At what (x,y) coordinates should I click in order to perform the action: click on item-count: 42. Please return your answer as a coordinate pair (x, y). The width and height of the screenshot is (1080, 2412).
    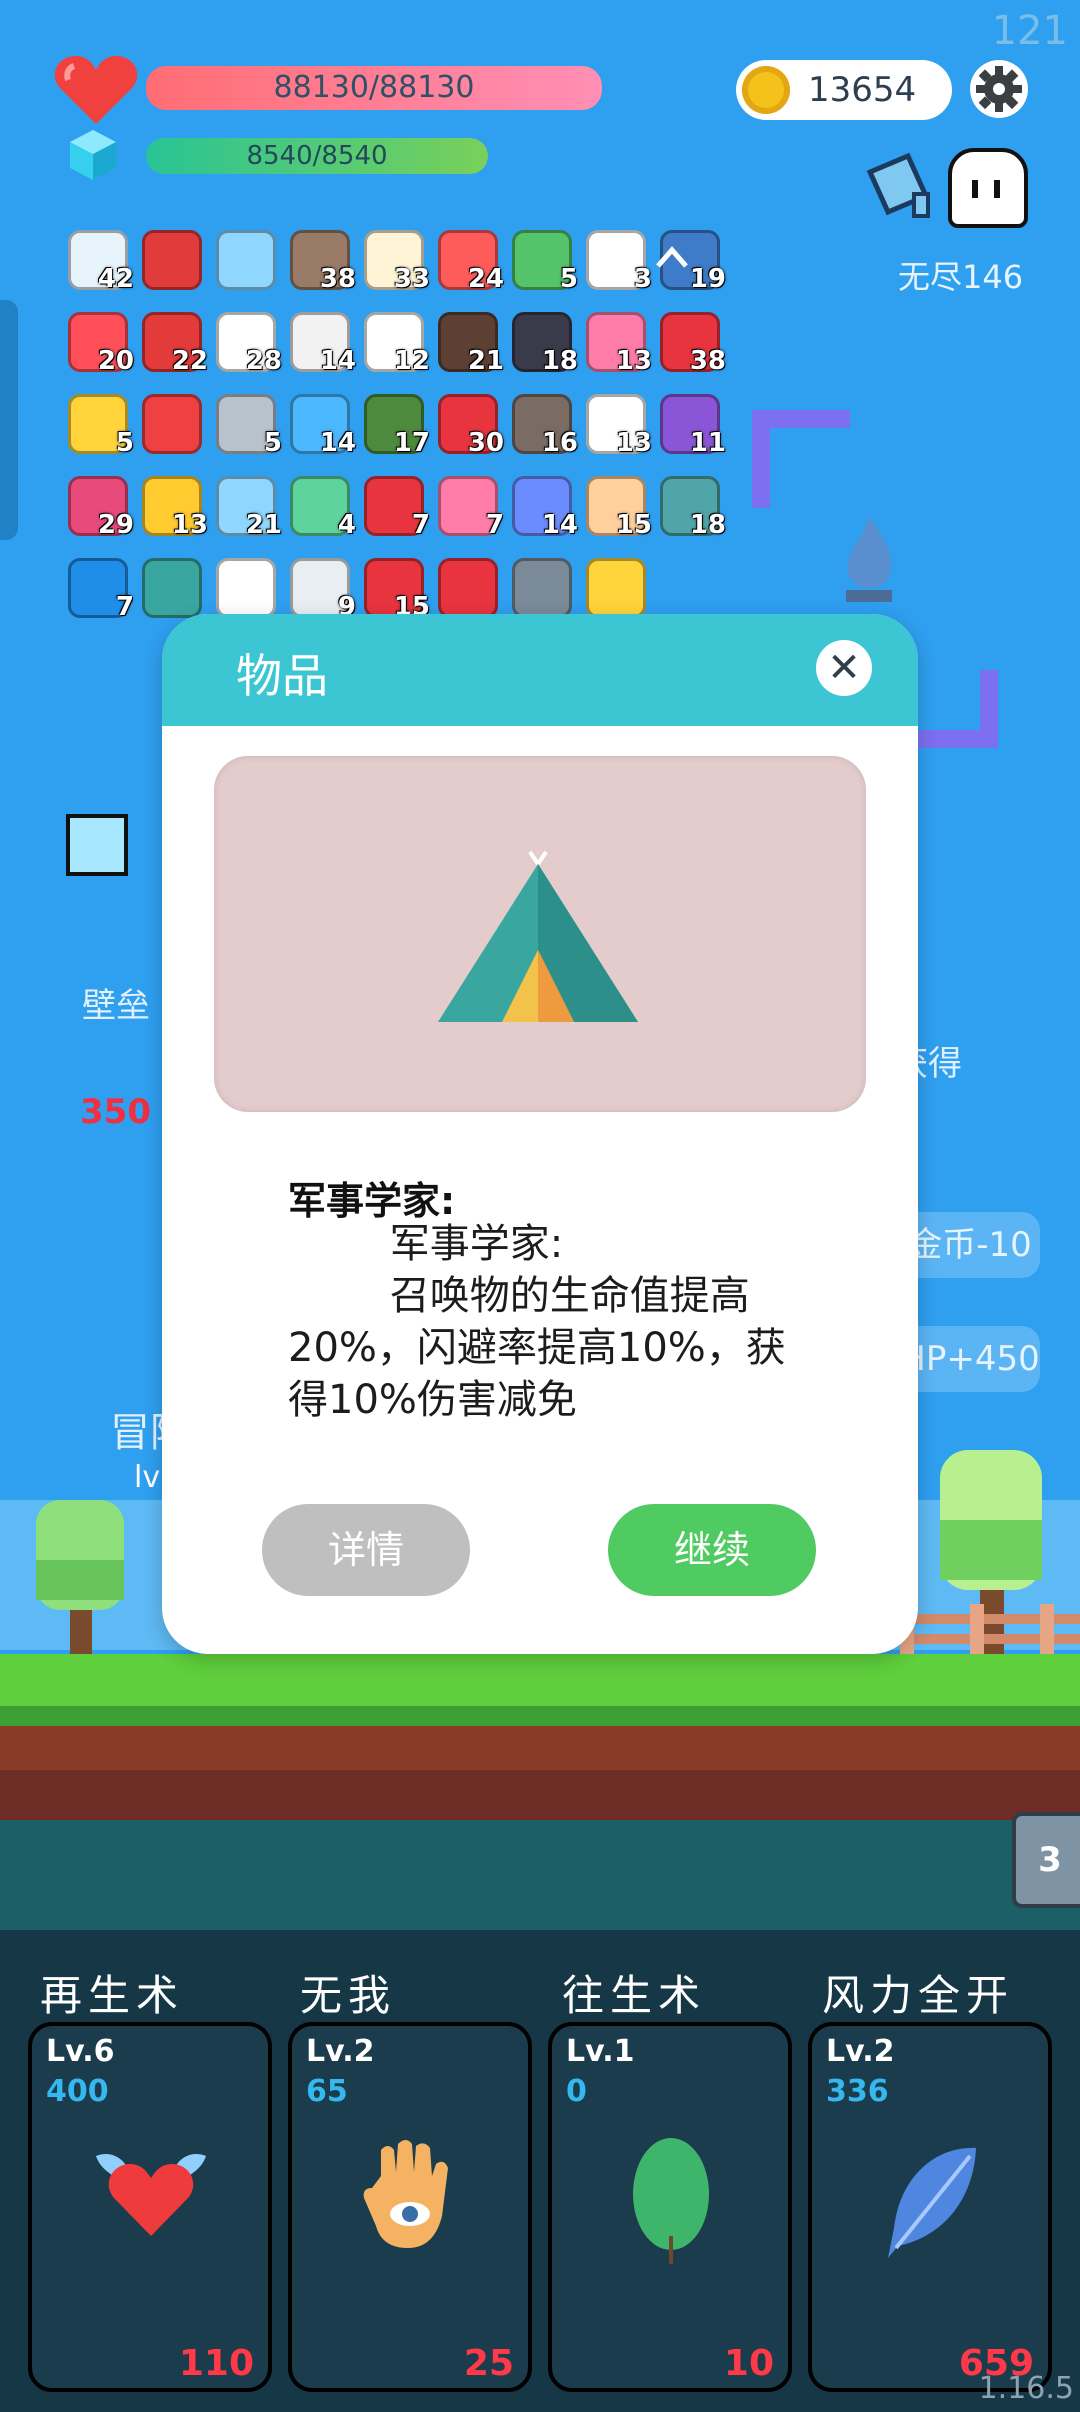
    Looking at the image, I should click on (115, 279).